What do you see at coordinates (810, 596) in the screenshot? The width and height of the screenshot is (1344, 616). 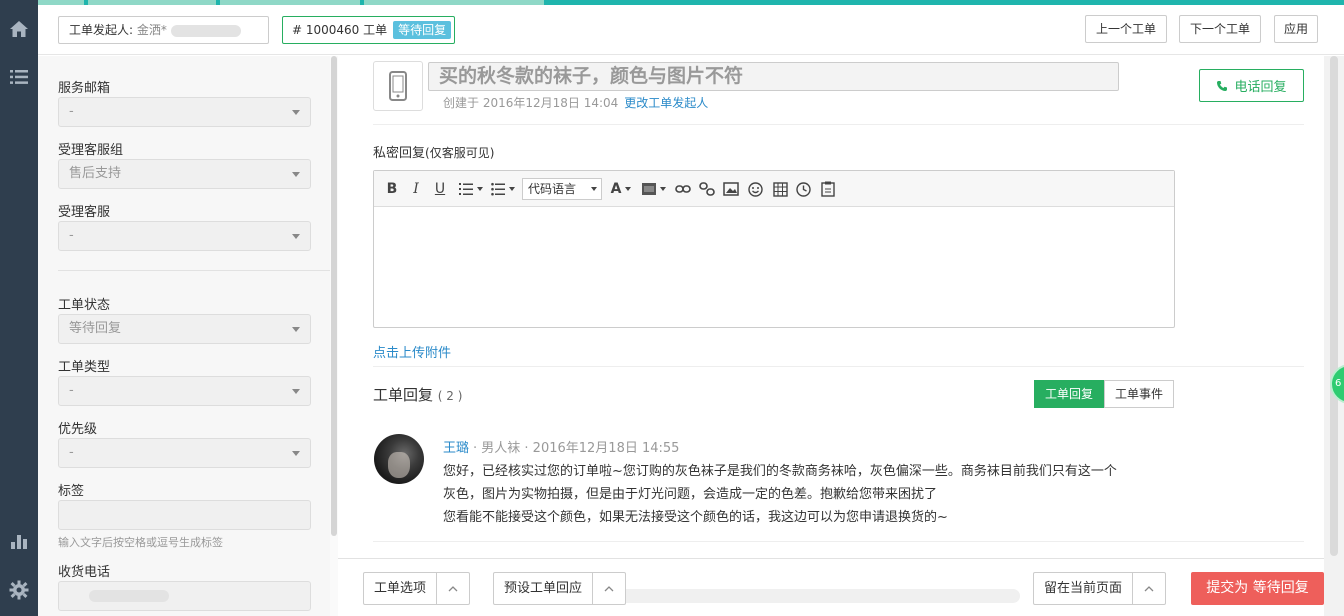 I see `faded-preview-text` at bounding box center [810, 596].